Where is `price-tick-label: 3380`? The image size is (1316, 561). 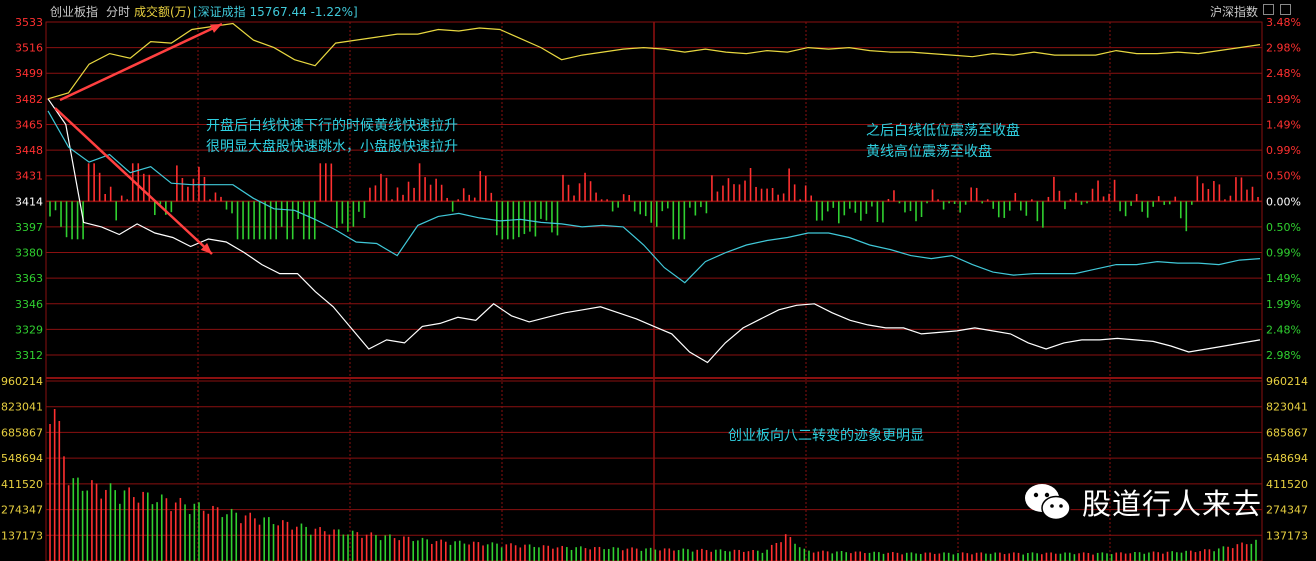 price-tick-label: 3380 is located at coordinates (29, 253).